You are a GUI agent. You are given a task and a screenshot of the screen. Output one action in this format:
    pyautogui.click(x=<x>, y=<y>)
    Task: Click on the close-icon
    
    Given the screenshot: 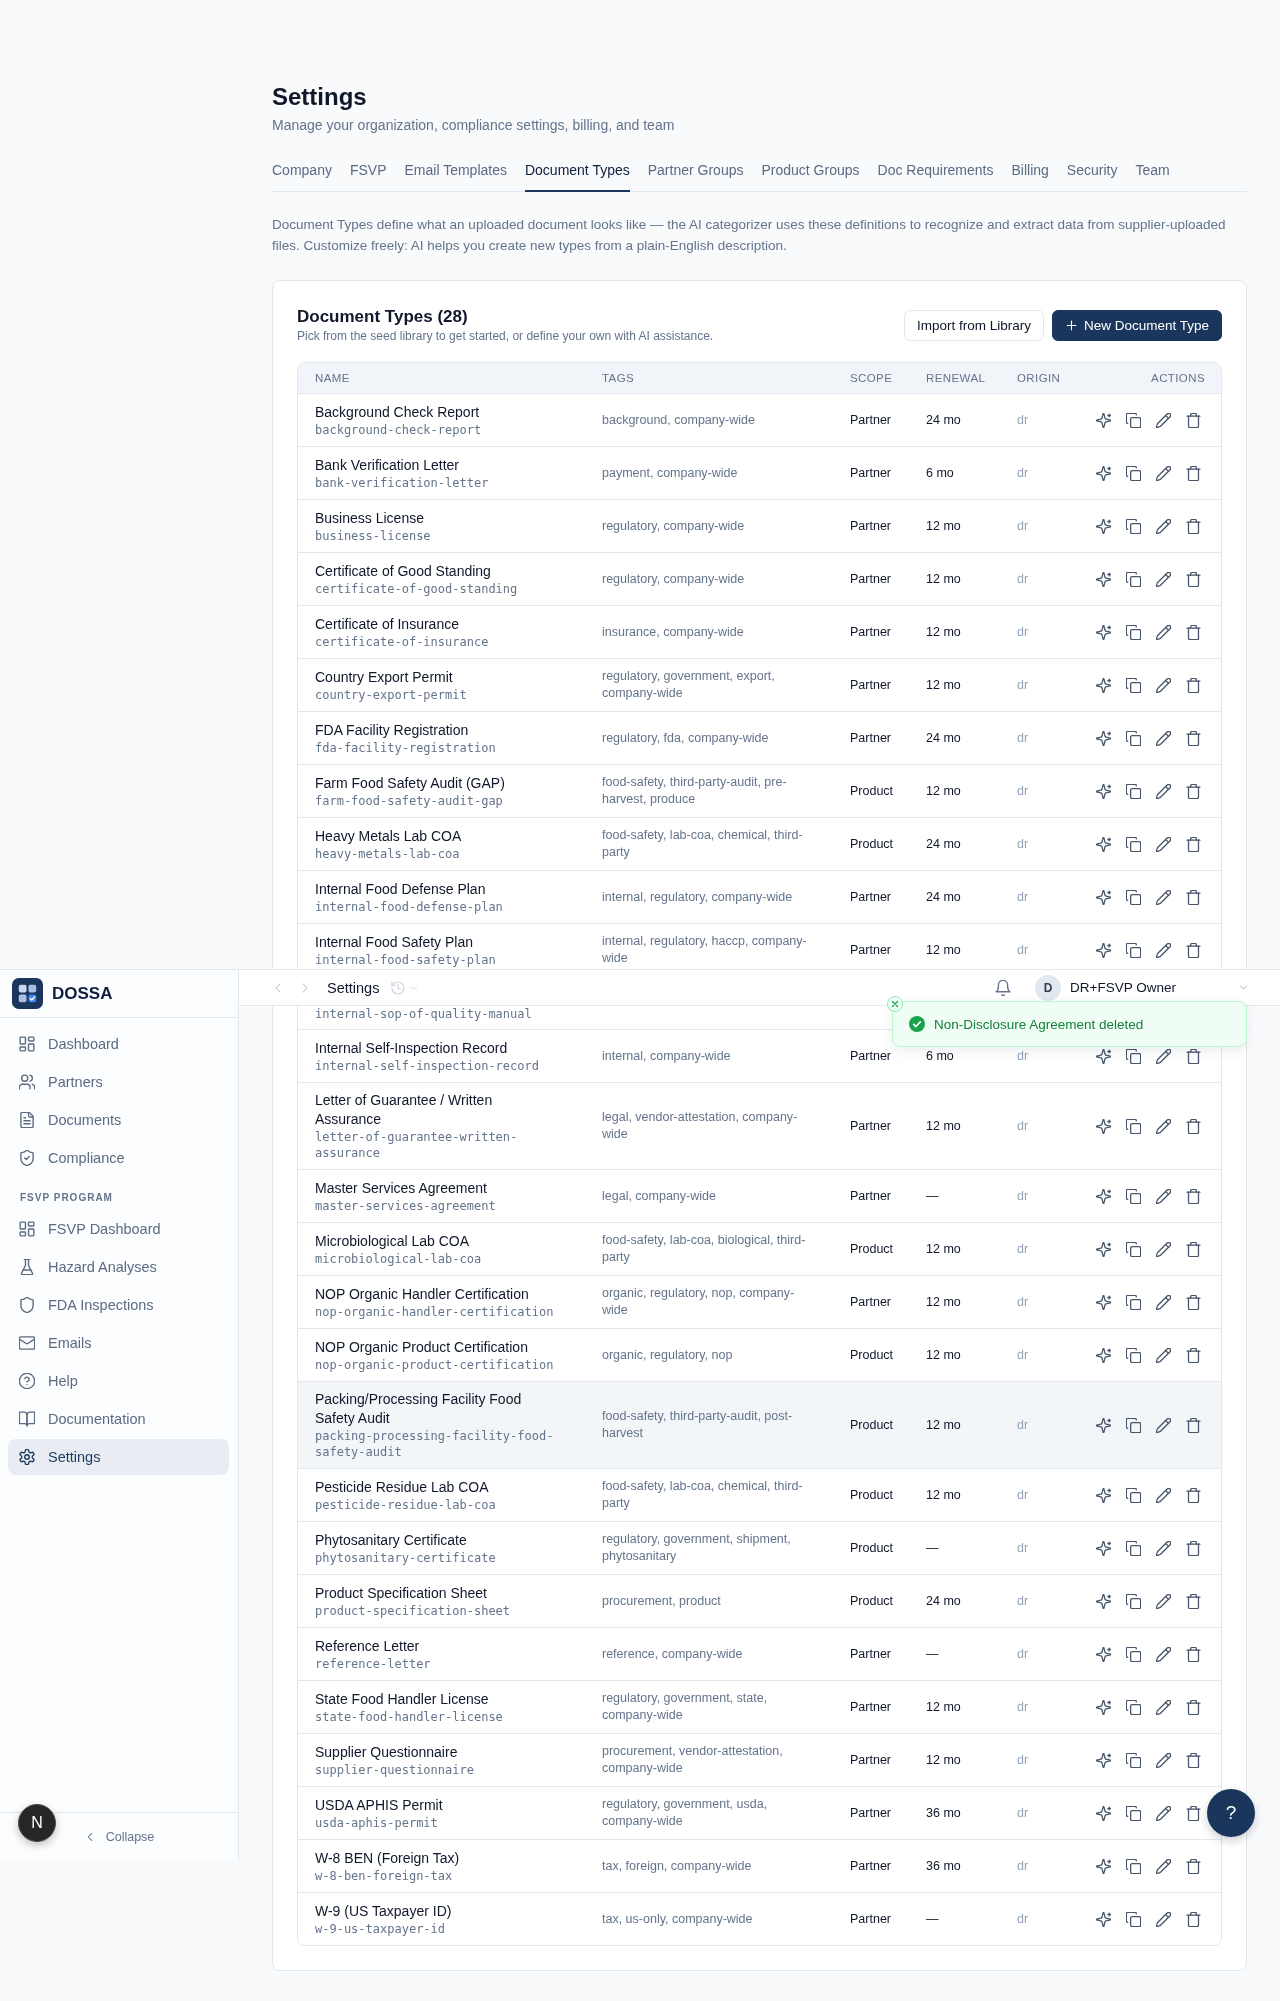 What is the action you would take?
    pyautogui.click(x=895, y=1004)
    